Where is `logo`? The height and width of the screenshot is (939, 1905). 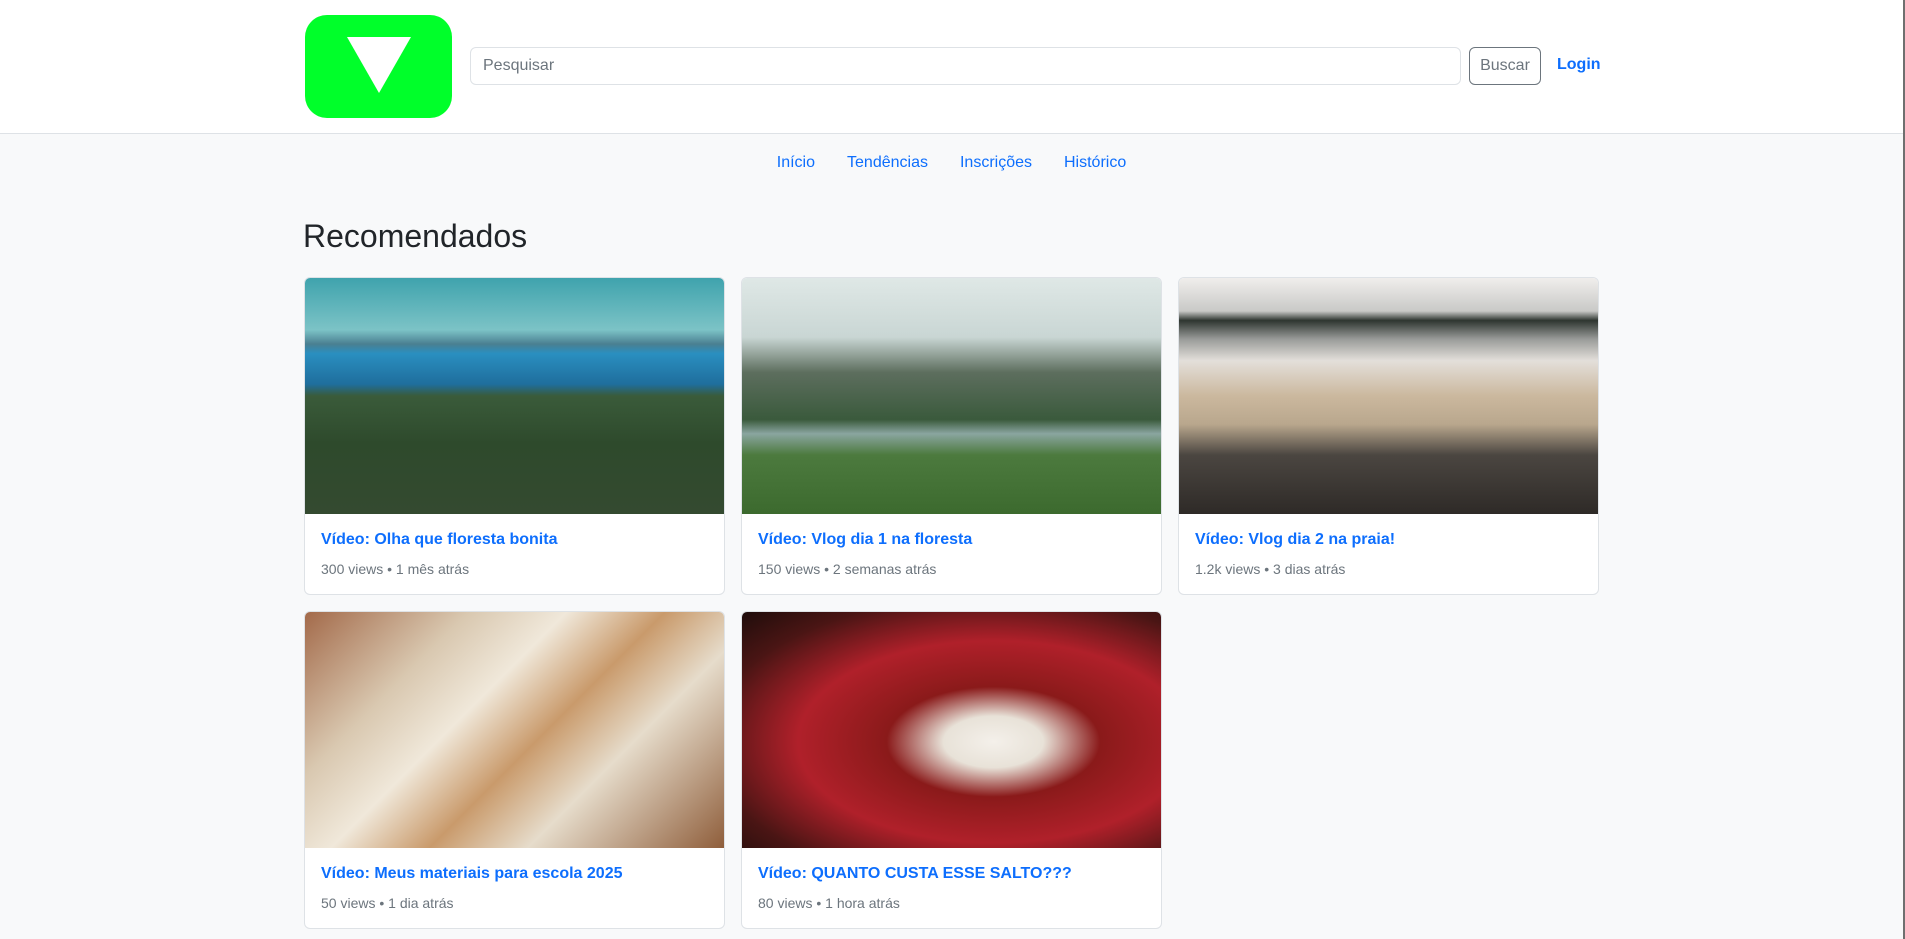
logo is located at coordinates (378, 66).